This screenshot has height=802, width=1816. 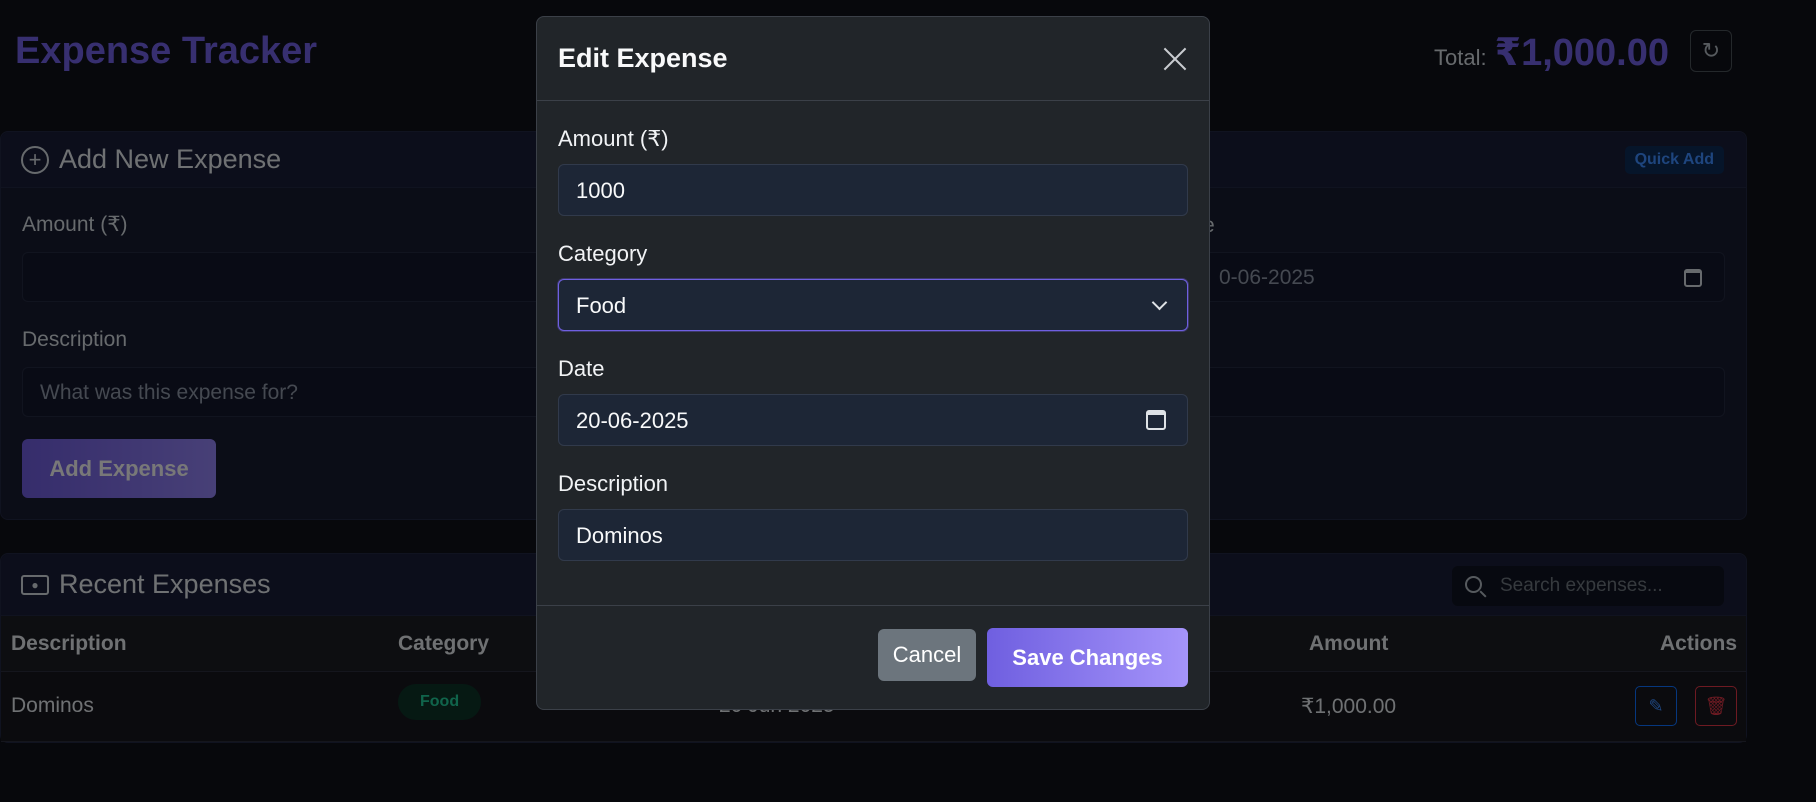 What do you see at coordinates (613, 138) in the screenshot?
I see `modal-amount-label: Amount (₹)` at bounding box center [613, 138].